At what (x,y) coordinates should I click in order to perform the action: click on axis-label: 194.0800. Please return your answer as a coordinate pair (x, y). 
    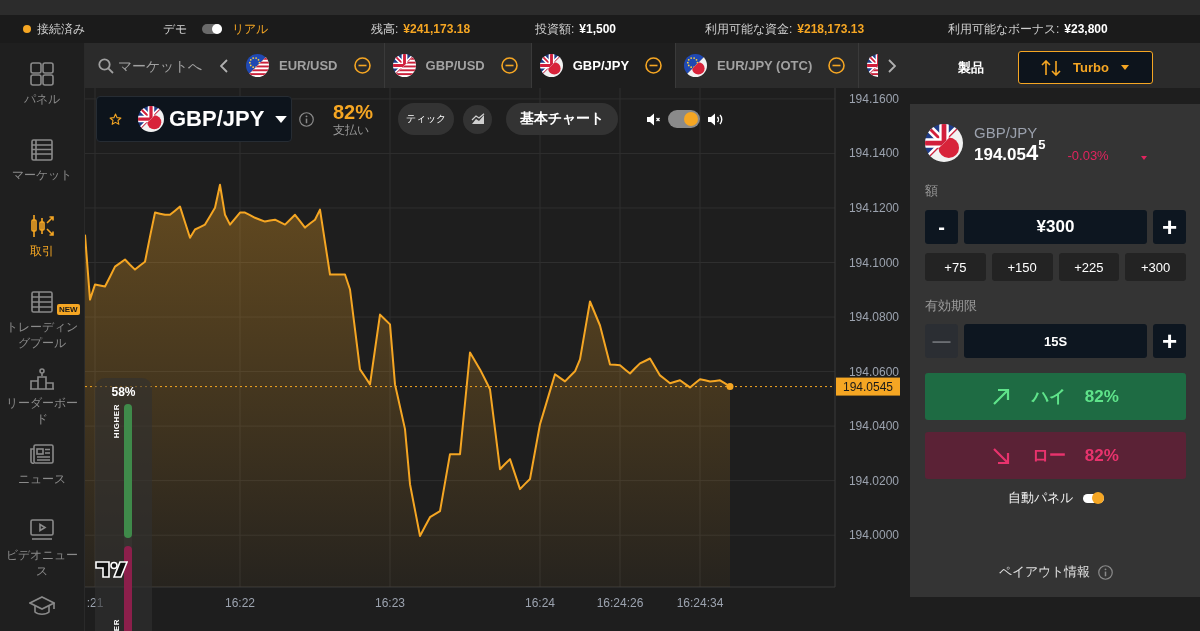
    Looking at the image, I should click on (873, 317).